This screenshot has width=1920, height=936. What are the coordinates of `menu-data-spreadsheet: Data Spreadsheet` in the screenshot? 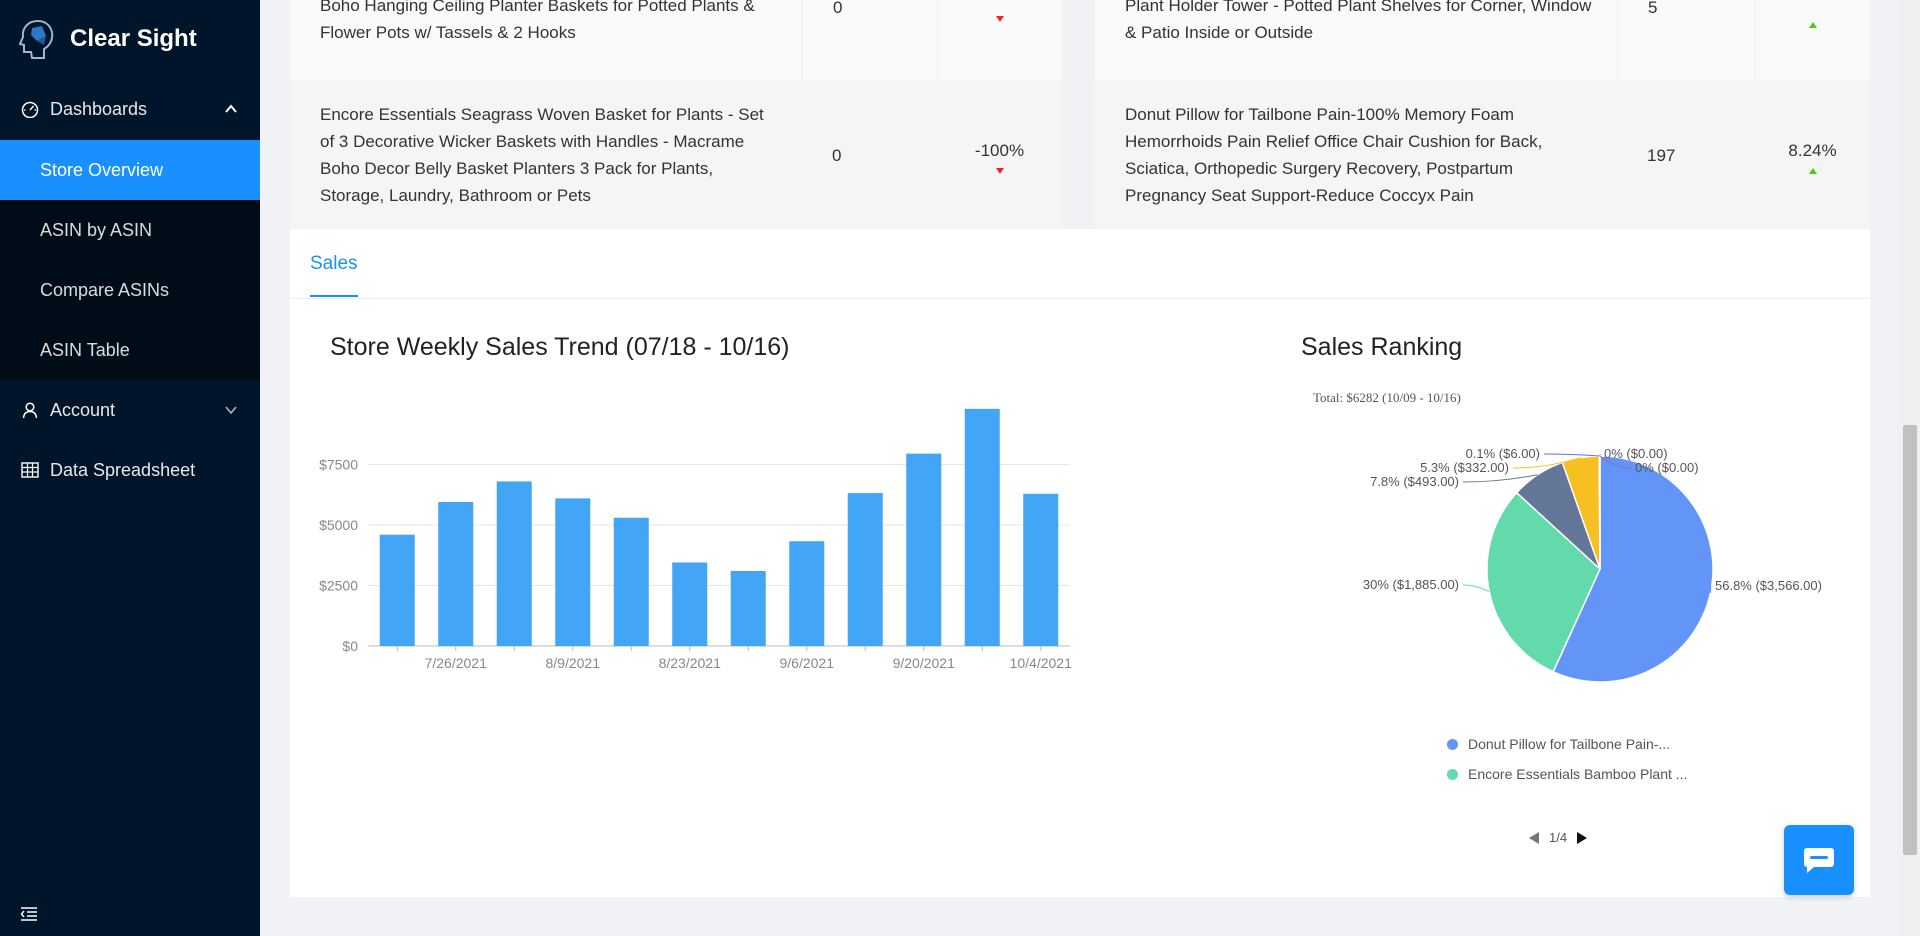 It's located at (130, 470).